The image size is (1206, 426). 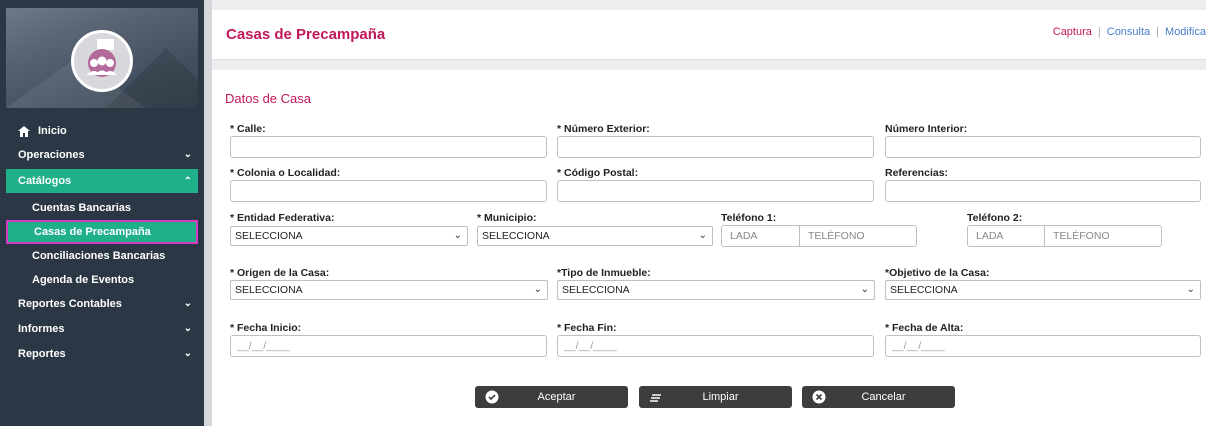 I want to click on sidebar-item-casas-de-precampana: Casas de Precampaña, so click(x=102, y=232).